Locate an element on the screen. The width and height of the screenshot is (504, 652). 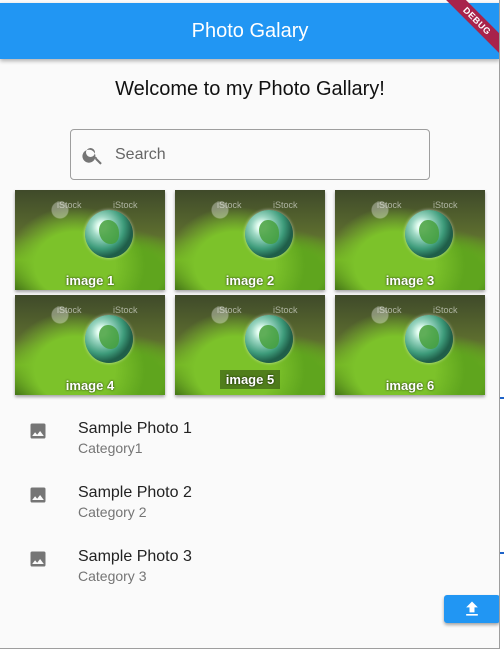
tile-caption-text: image 2 is located at coordinates (250, 280).